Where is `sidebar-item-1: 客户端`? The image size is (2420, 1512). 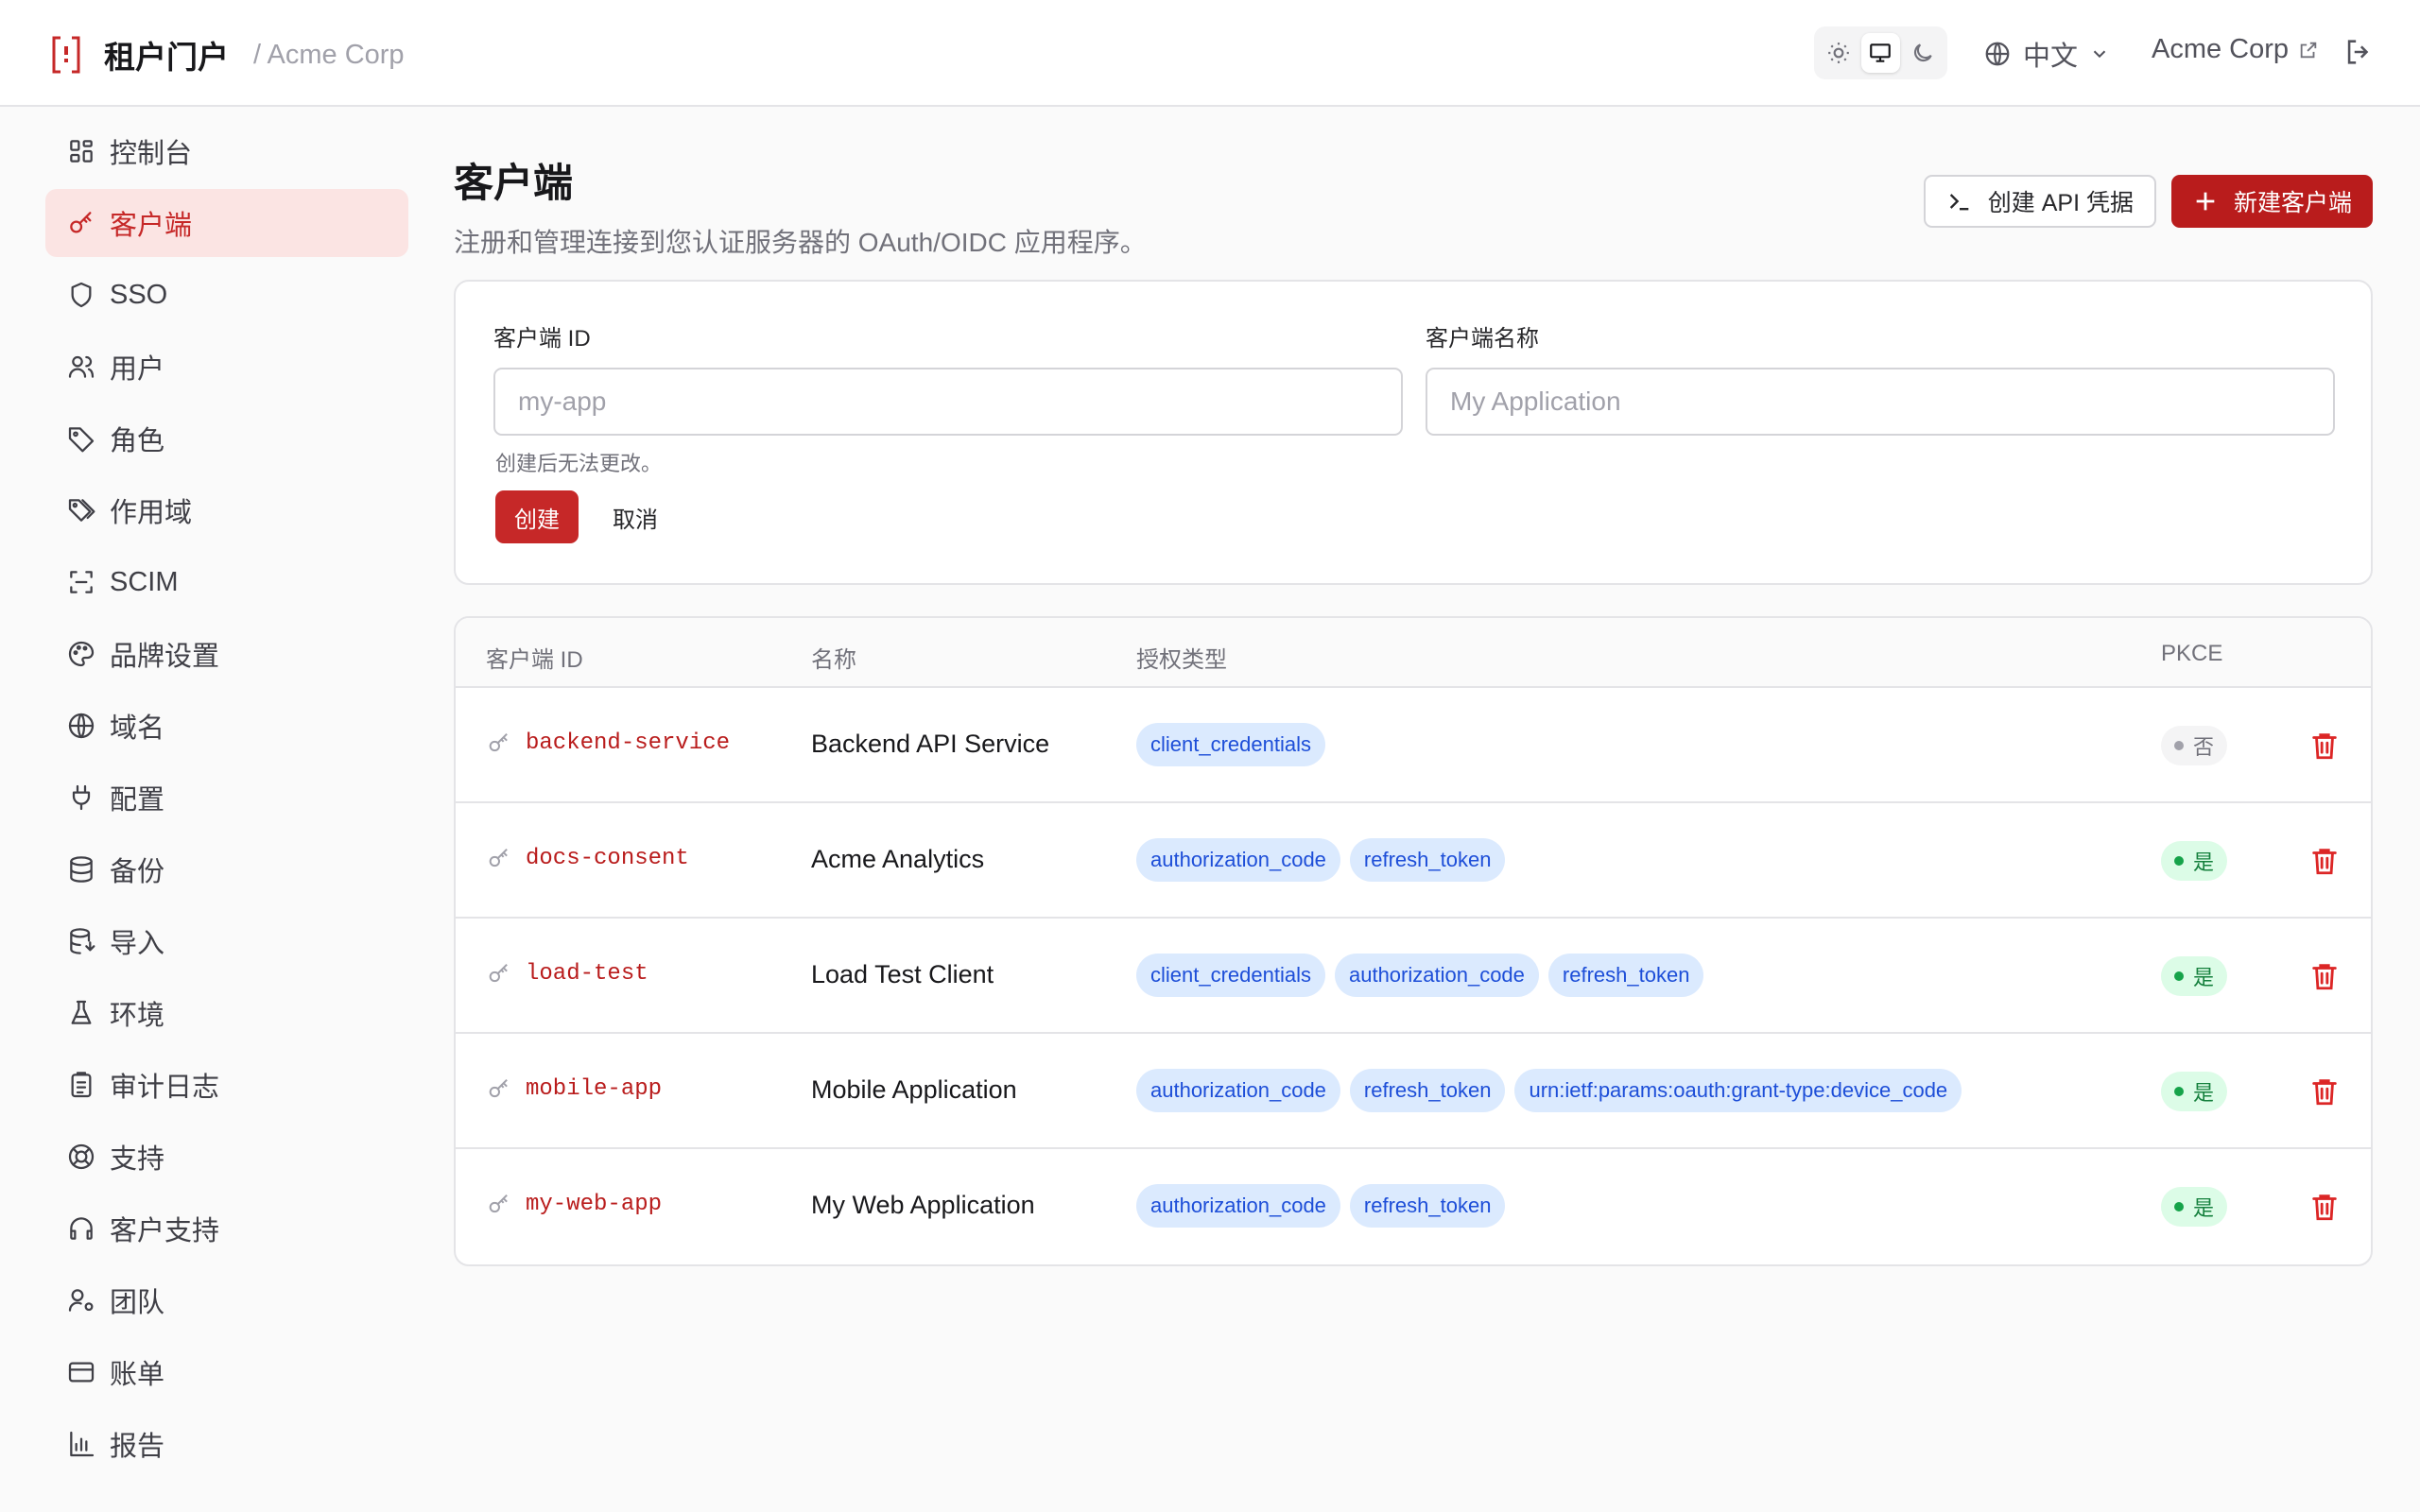 sidebar-item-1: 客户端 is located at coordinates (226, 223).